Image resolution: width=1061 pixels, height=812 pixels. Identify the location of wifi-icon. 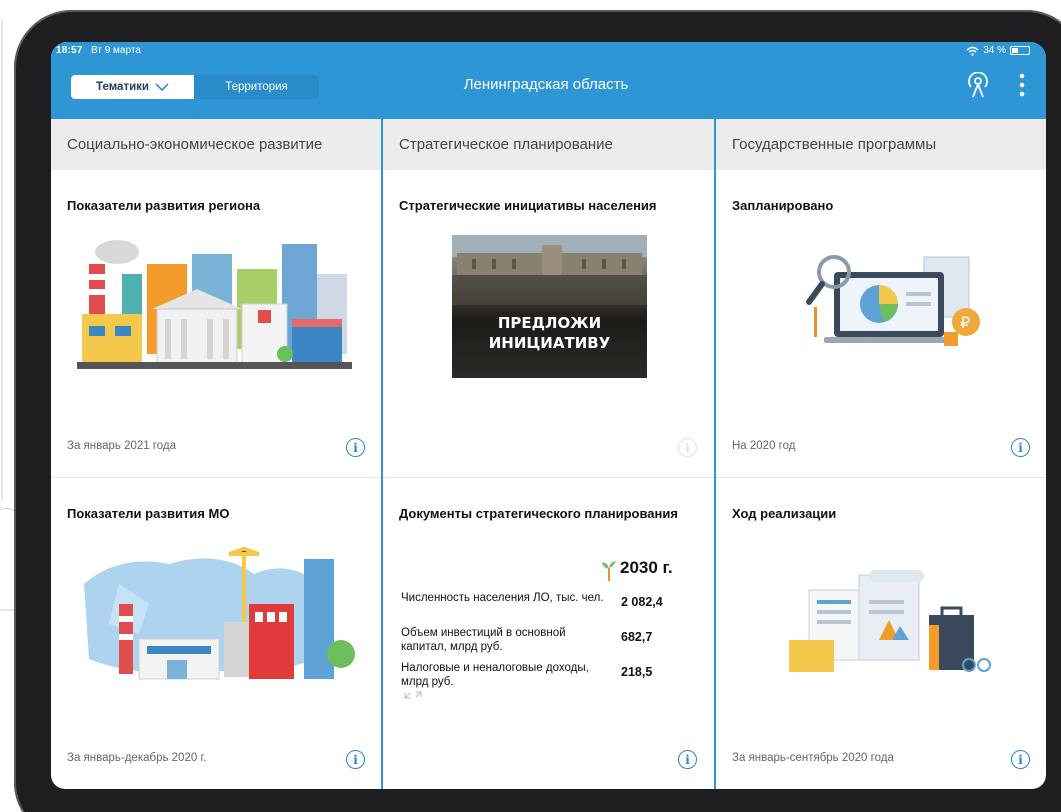
(972, 51).